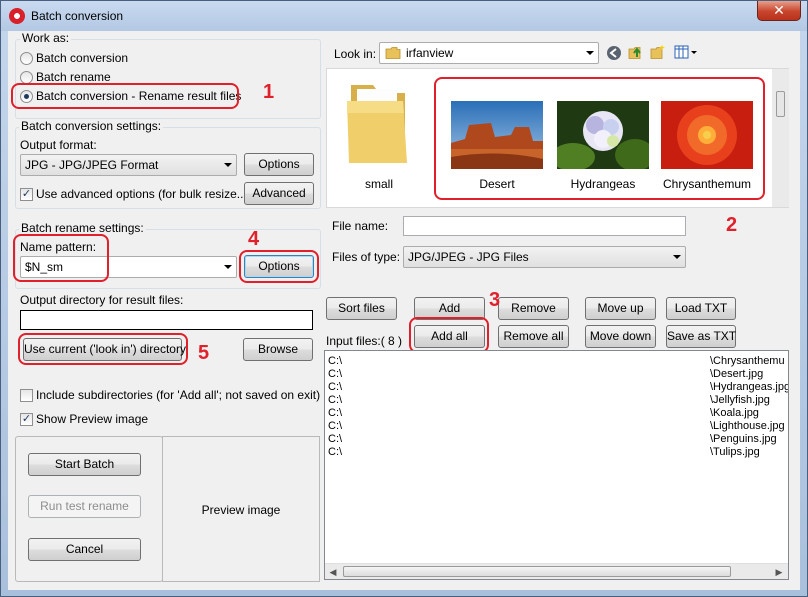 Image resolution: width=808 pixels, height=597 pixels. What do you see at coordinates (279, 266) in the screenshot?
I see `annotation-box-4b` at bounding box center [279, 266].